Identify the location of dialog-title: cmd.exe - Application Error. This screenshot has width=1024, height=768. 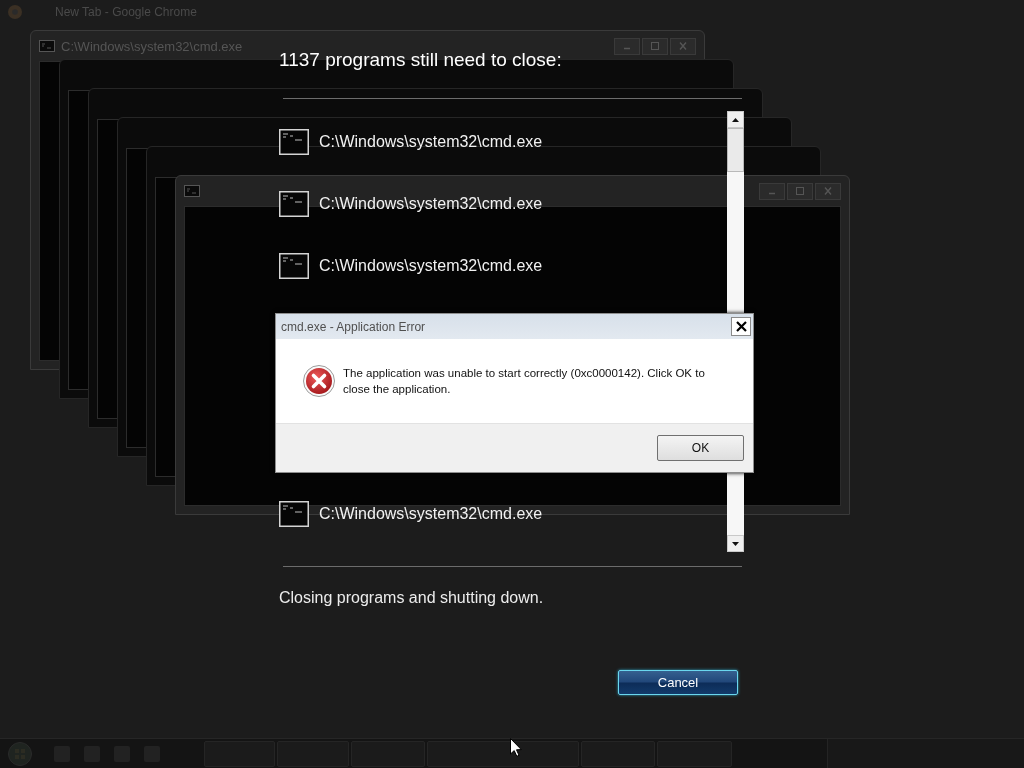
(353, 326).